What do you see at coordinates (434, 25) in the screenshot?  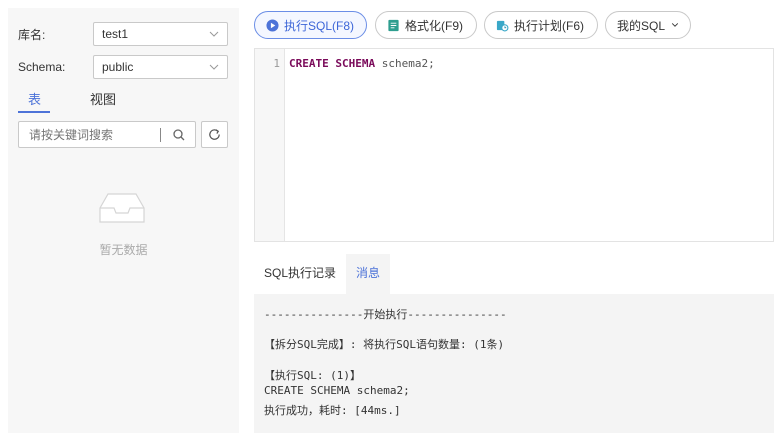 I see `format-label: 格式化(F9)` at bounding box center [434, 25].